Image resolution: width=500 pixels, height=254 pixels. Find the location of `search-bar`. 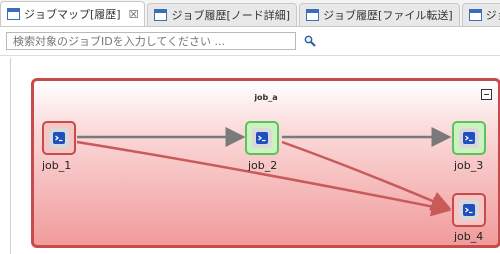

search-bar is located at coordinates (250, 41).